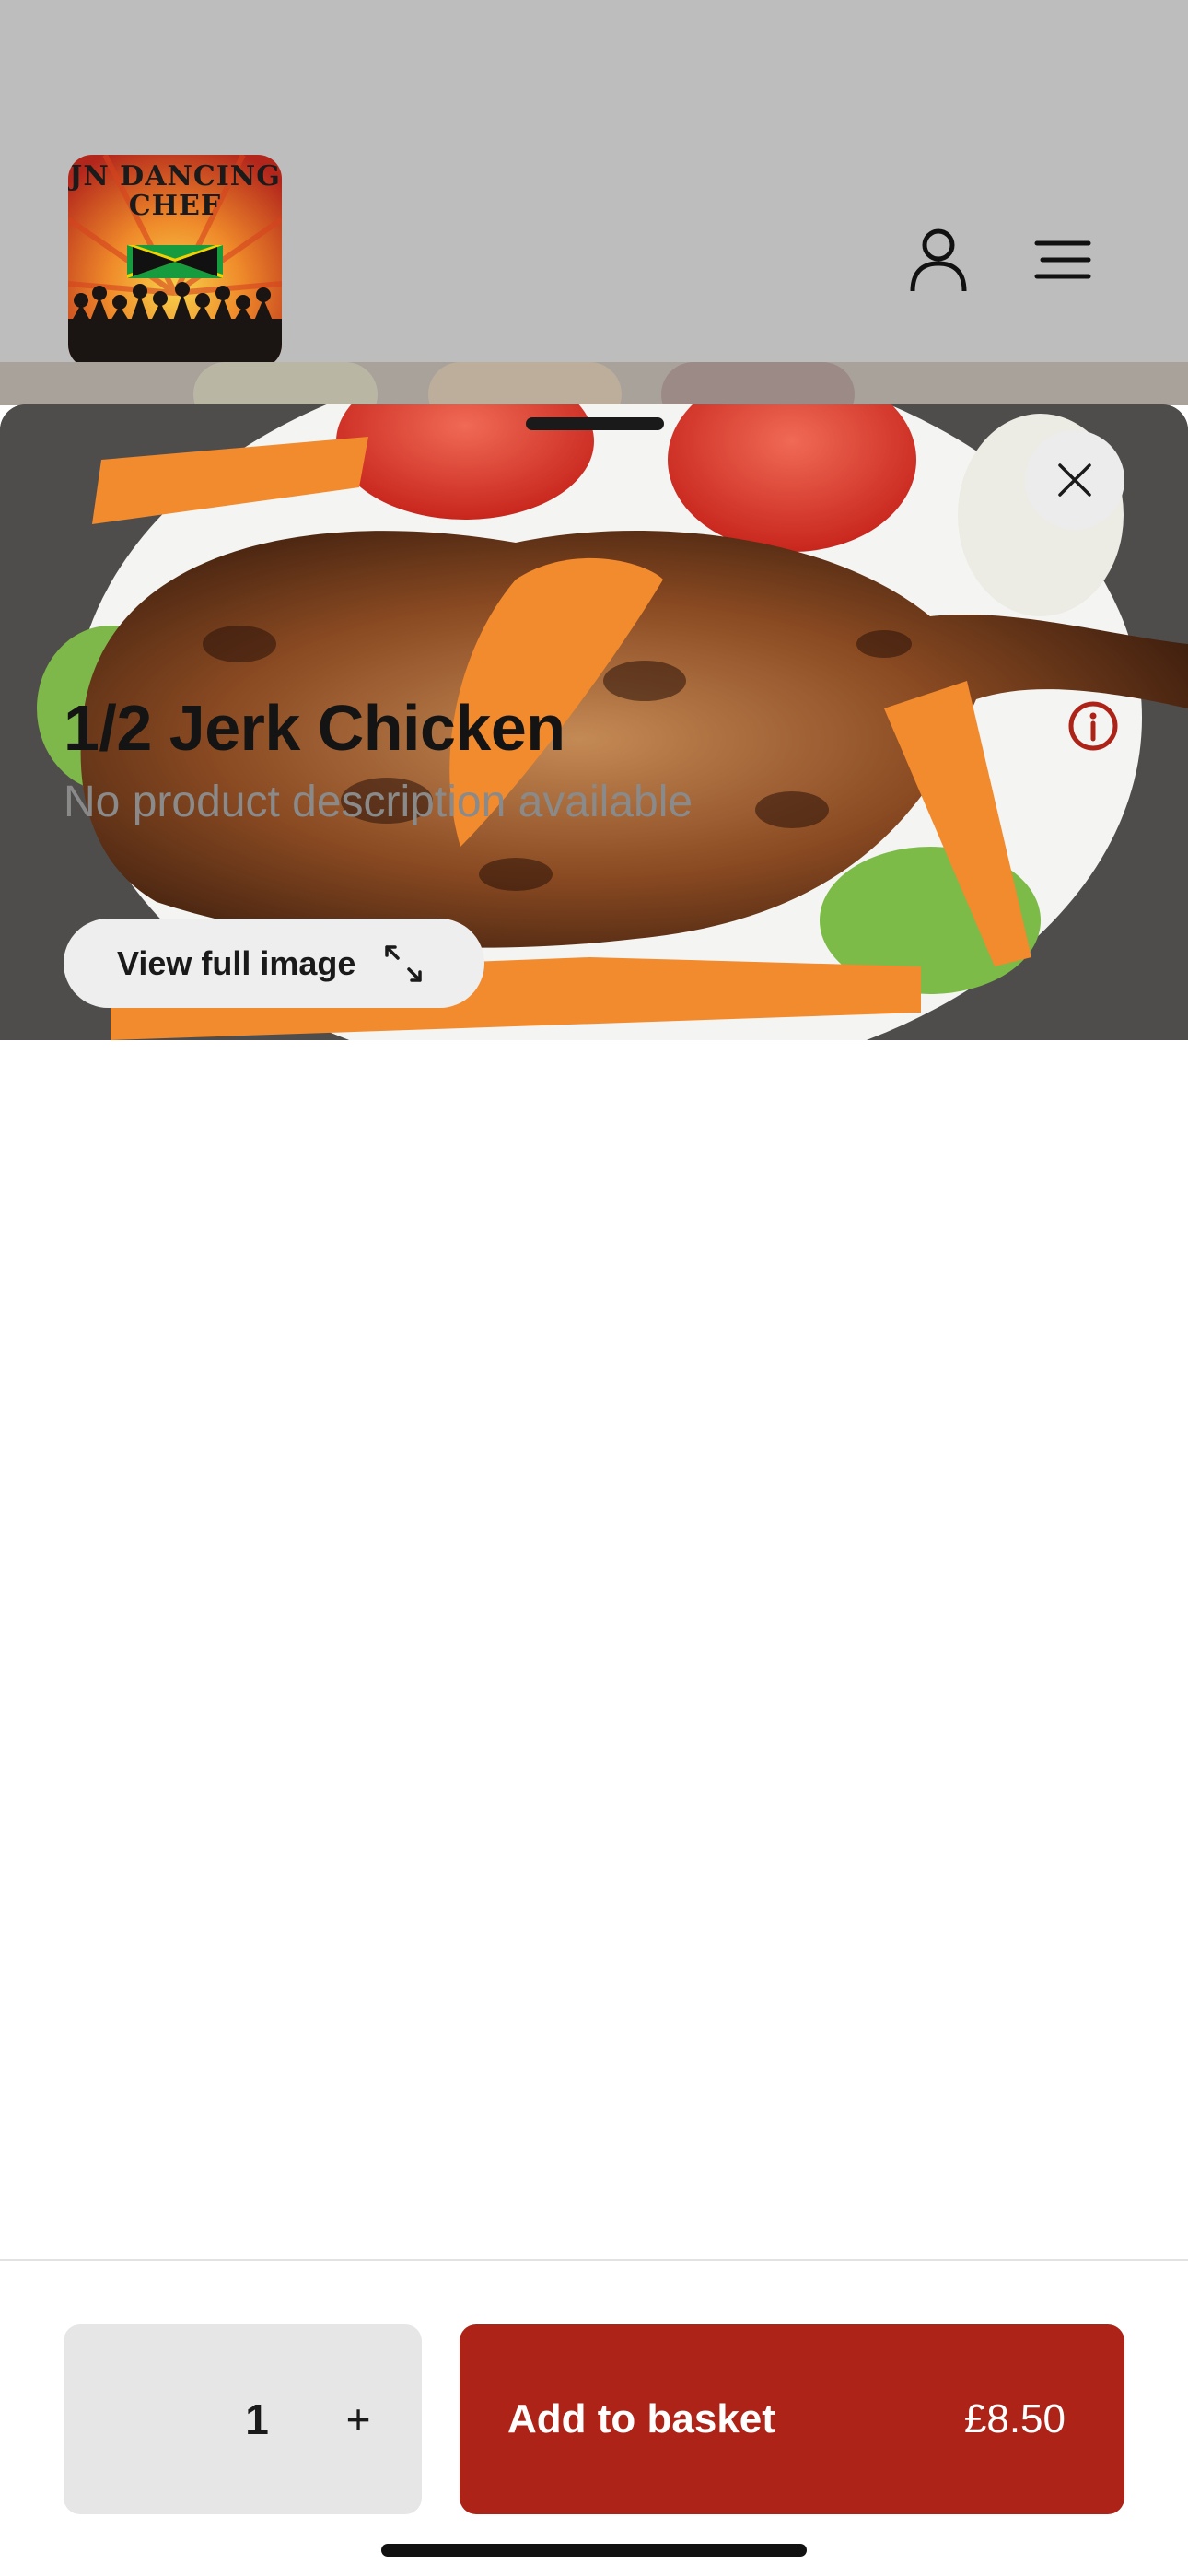 The height and width of the screenshot is (2576, 1188). I want to click on close-icon, so click(1074, 480).